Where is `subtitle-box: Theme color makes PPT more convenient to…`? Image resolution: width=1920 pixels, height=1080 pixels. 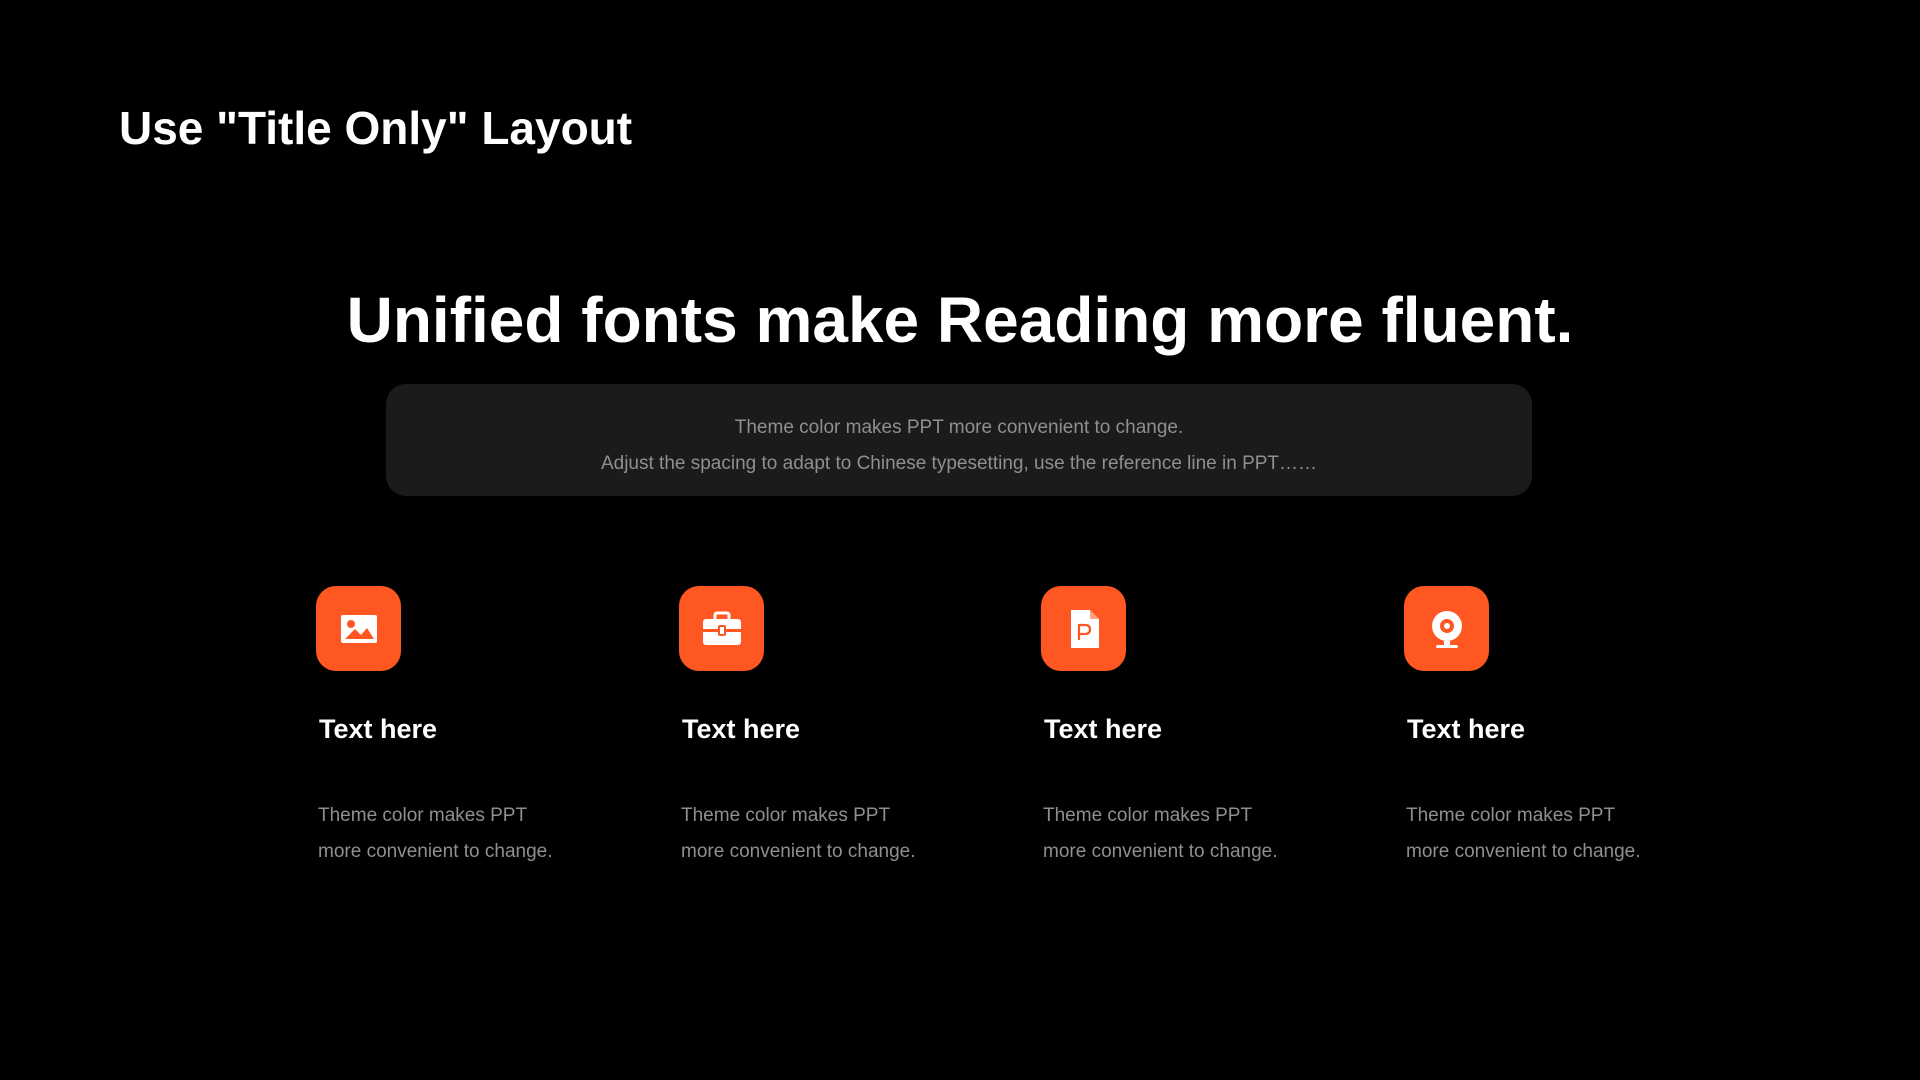
subtitle-box: Theme color makes PPT more convenient to… is located at coordinates (959, 440).